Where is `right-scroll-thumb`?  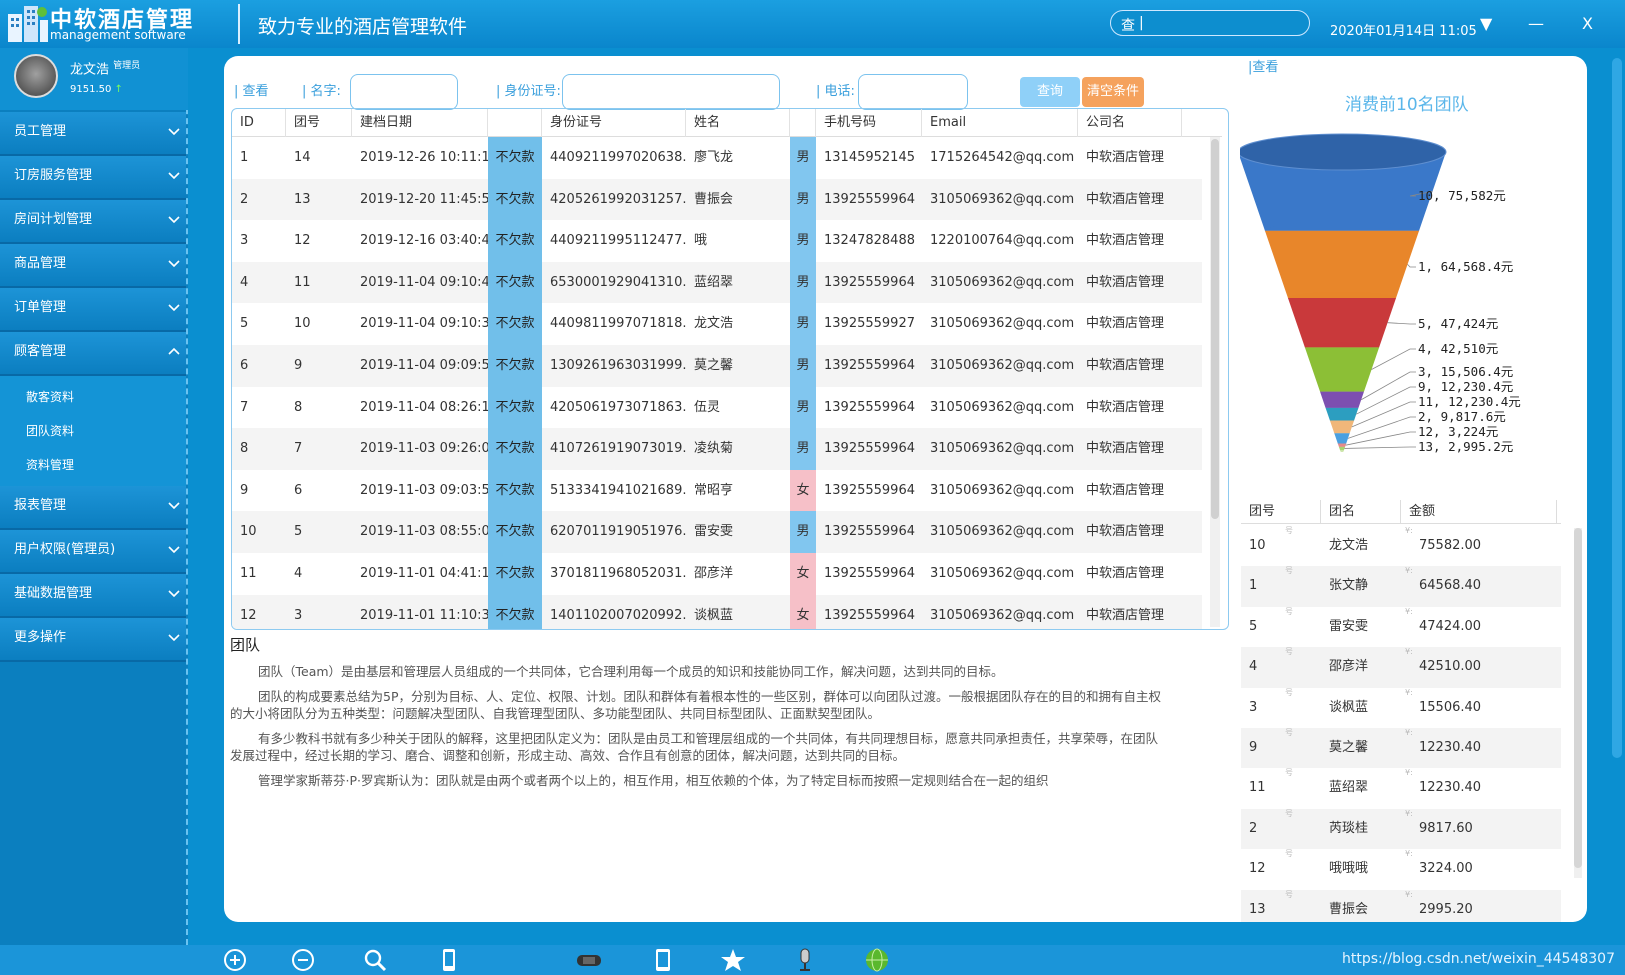 right-scroll-thumb is located at coordinates (1578, 698).